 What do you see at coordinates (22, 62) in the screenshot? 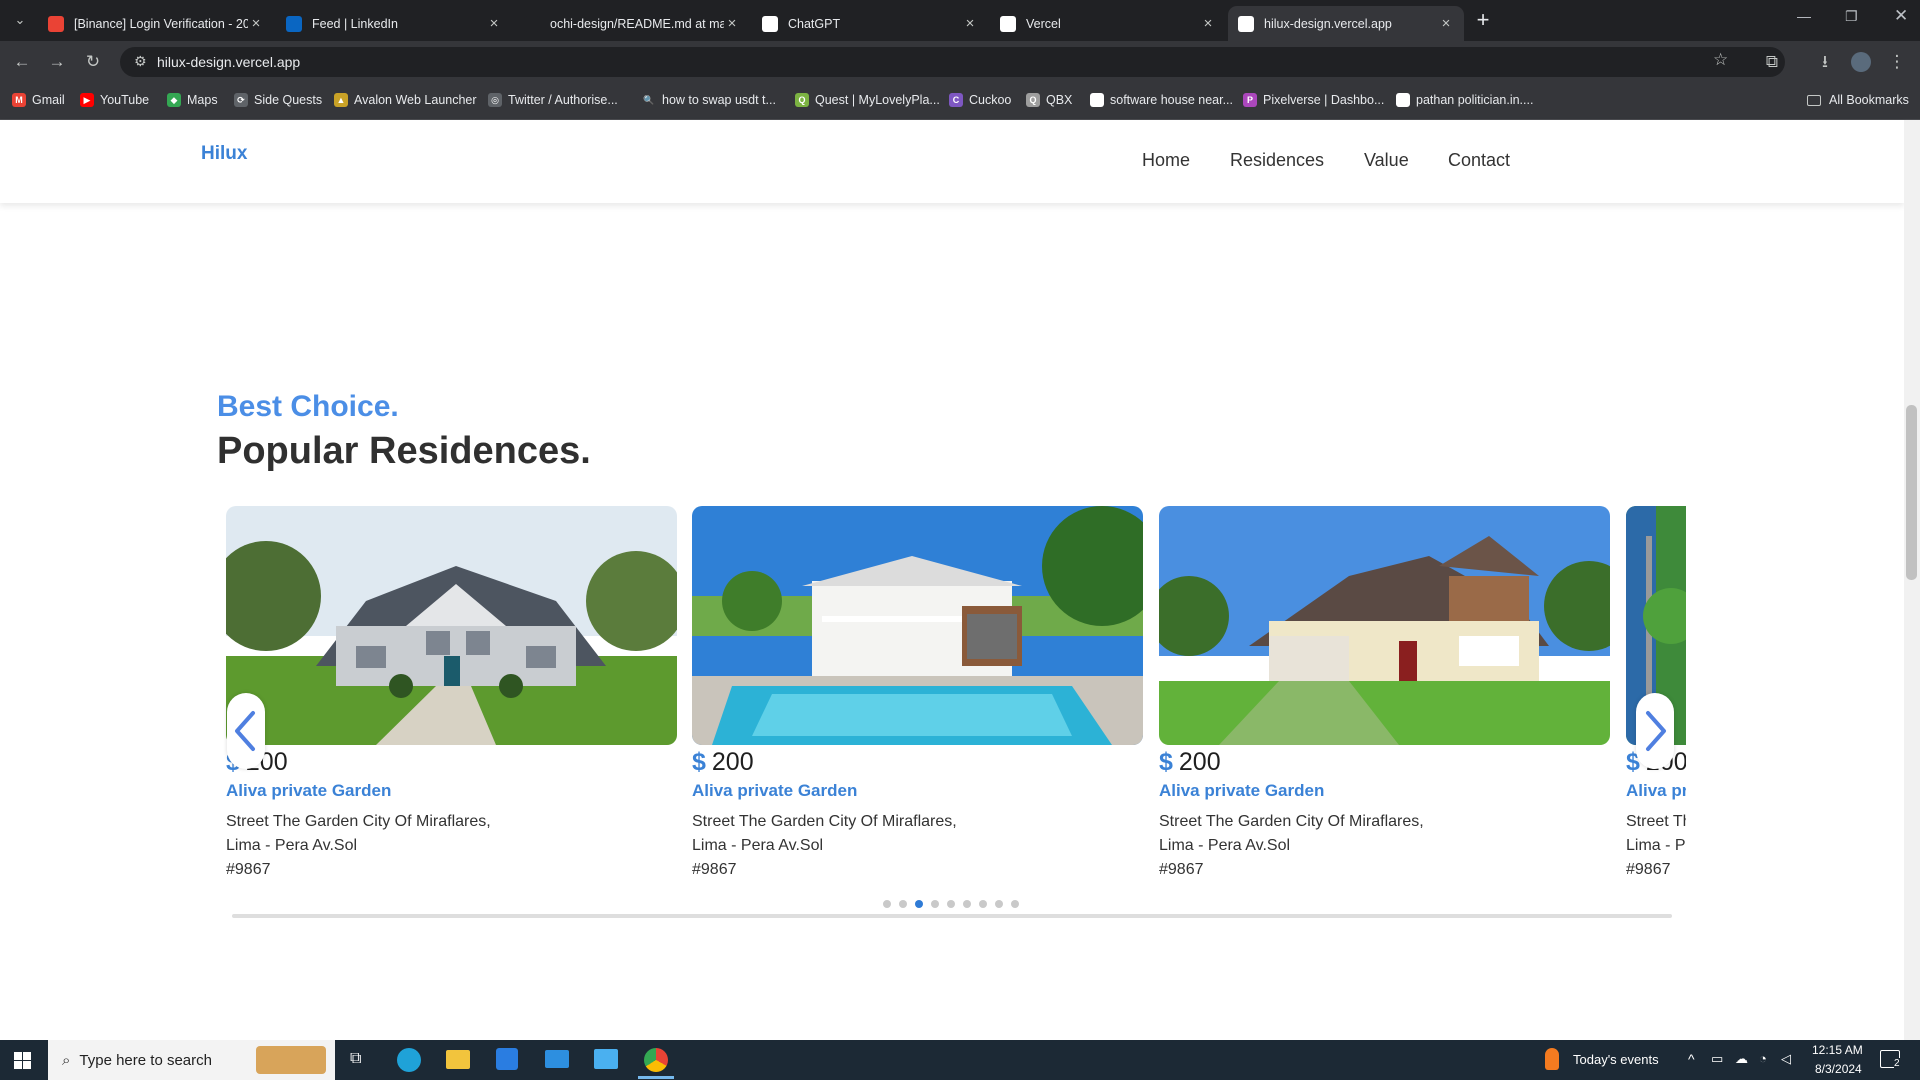
I see `back-icon: ←` at bounding box center [22, 62].